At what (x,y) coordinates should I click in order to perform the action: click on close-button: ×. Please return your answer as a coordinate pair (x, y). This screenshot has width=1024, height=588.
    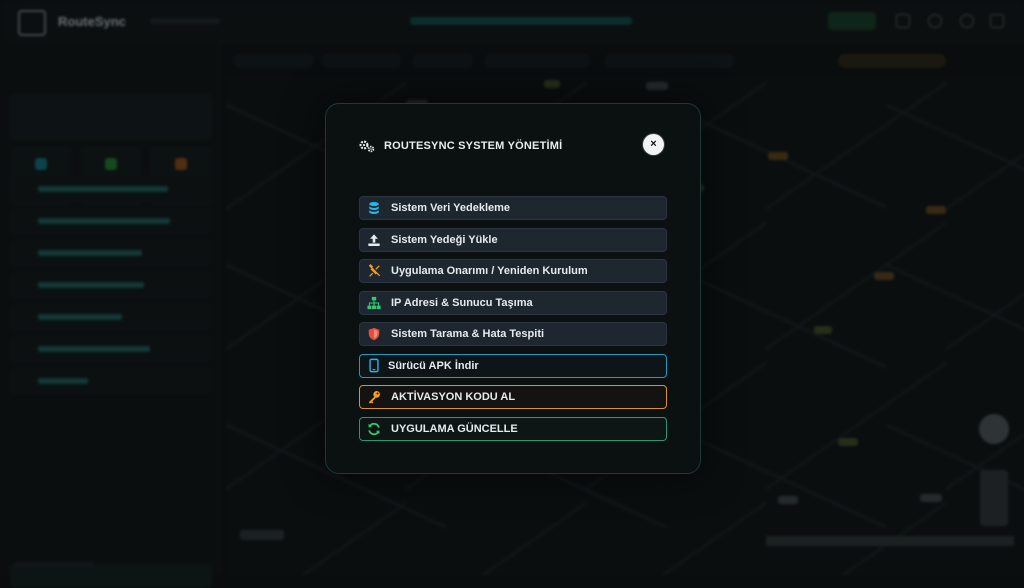
    Looking at the image, I should click on (653, 144).